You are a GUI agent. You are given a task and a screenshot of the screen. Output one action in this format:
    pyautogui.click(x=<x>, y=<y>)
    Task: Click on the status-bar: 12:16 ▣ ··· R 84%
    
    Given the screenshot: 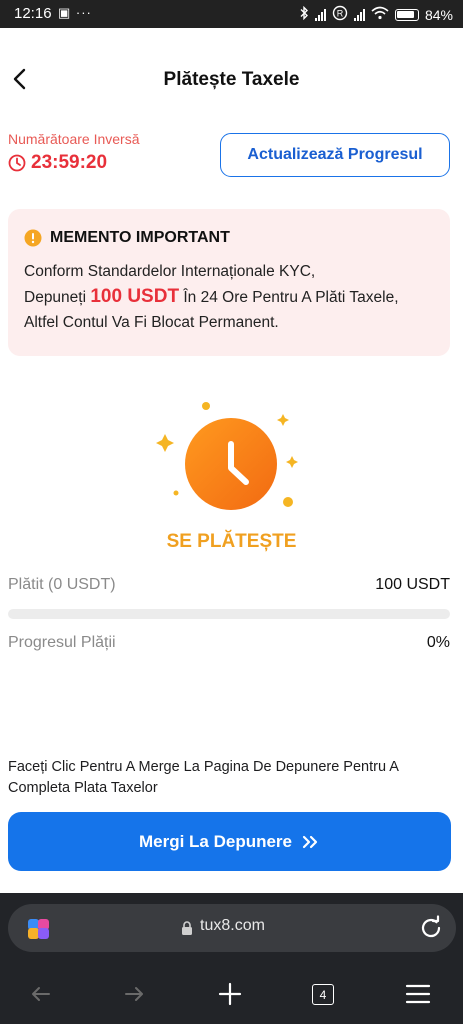 What is the action you would take?
    pyautogui.click(x=231, y=14)
    